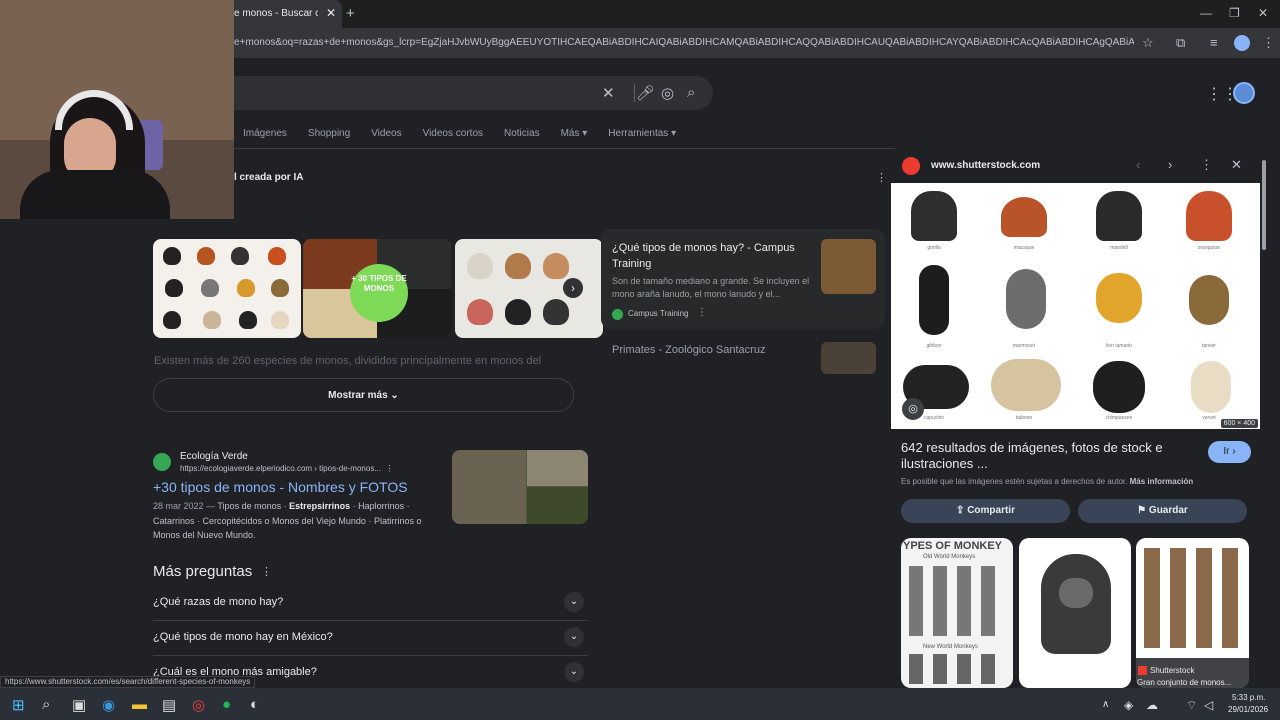 The width and height of the screenshot is (1280, 720). Describe the element at coordinates (370, 638) in the screenshot. I see `paa-question: ¿Qué tipos de mono hay en México? ⌄` at that location.